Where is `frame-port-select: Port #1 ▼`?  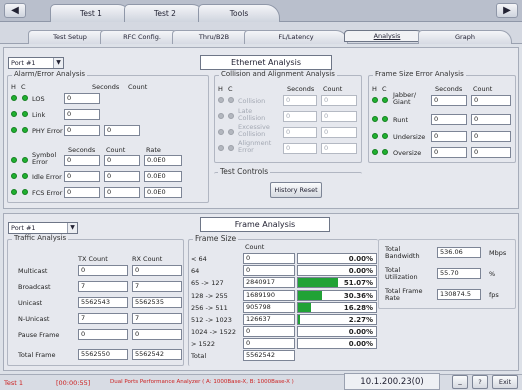 frame-port-select: Port #1 ▼ is located at coordinates (43, 228).